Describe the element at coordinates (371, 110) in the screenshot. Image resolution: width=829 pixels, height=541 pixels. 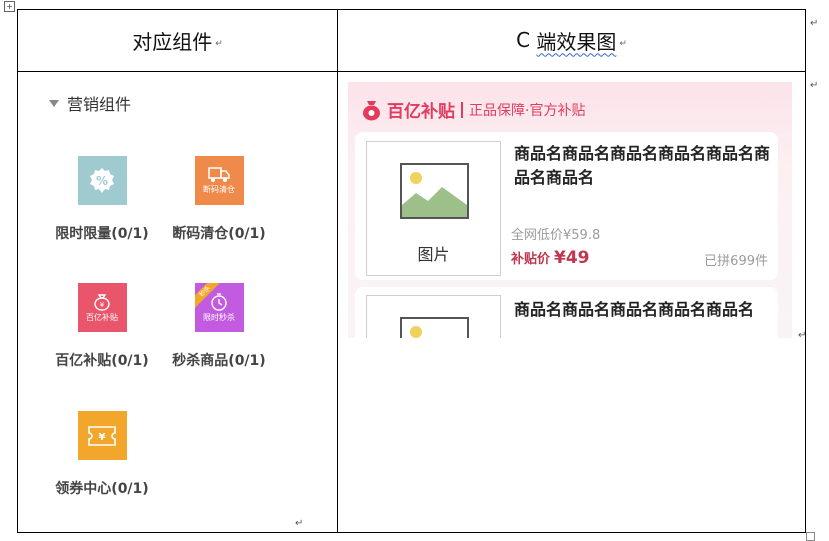
I see `money-bag-icon` at that location.